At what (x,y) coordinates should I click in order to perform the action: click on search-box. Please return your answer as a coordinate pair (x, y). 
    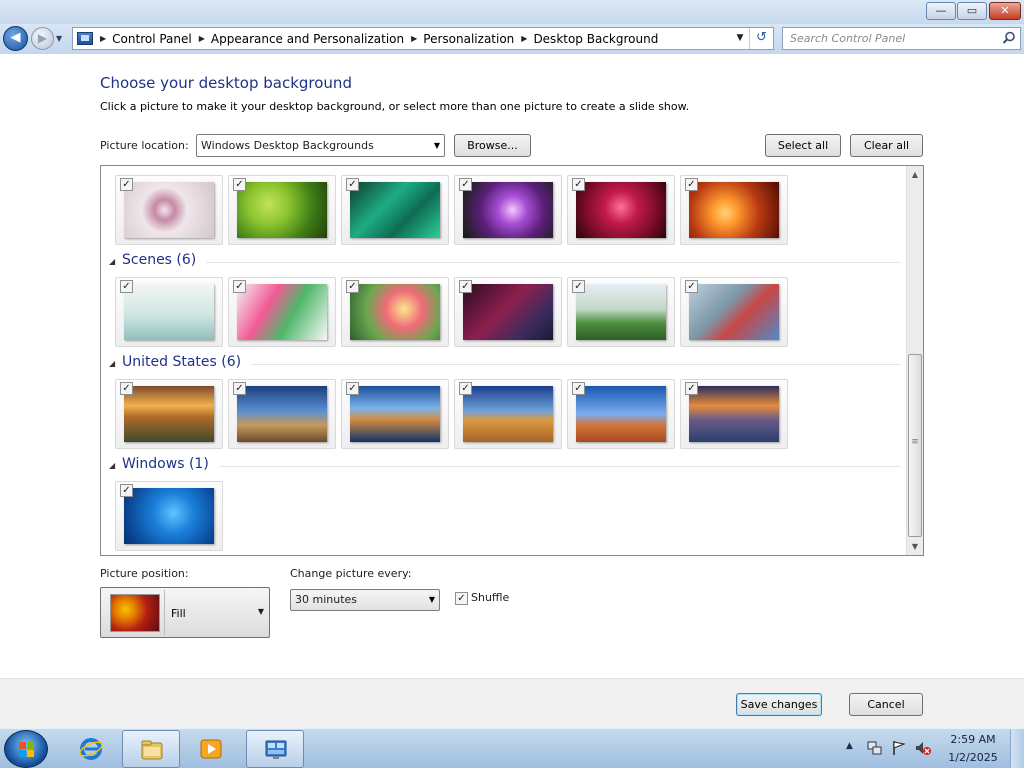
    Looking at the image, I should click on (901, 38).